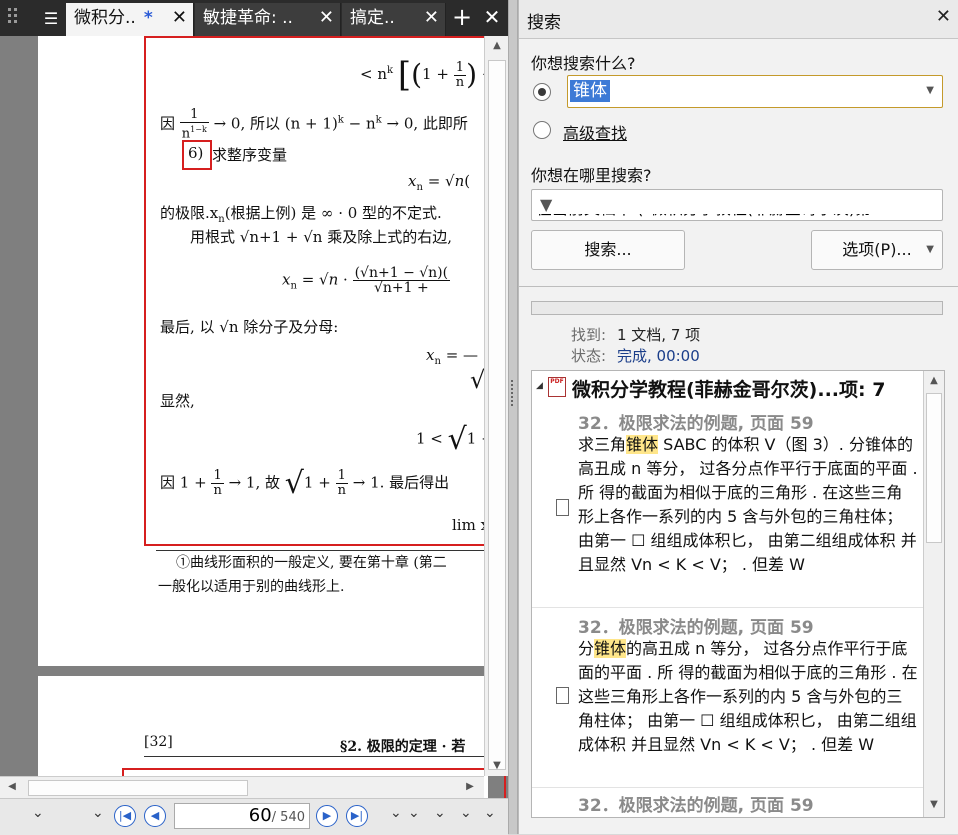  Describe the element at coordinates (372, 18) in the screenshot. I see `tab-label: 搞定..` at that location.